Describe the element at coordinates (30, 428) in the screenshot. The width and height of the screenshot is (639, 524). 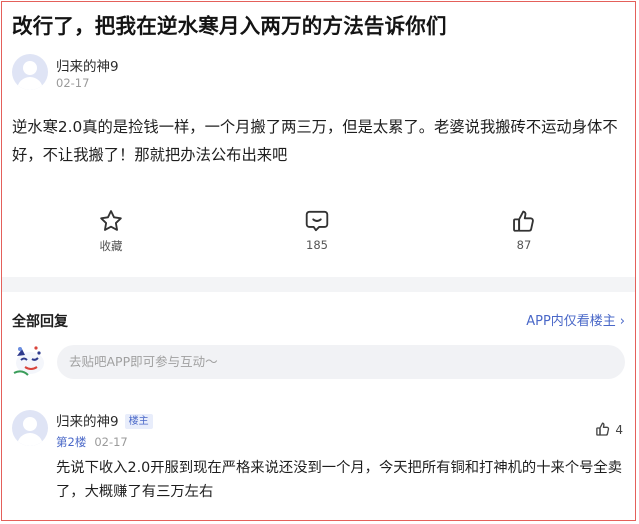
I see `reply-author-avatar` at that location.